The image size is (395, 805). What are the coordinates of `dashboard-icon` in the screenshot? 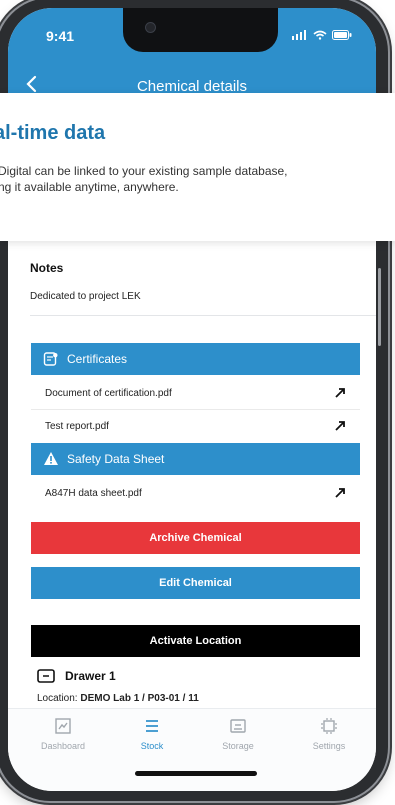 It's located at (63, 726).